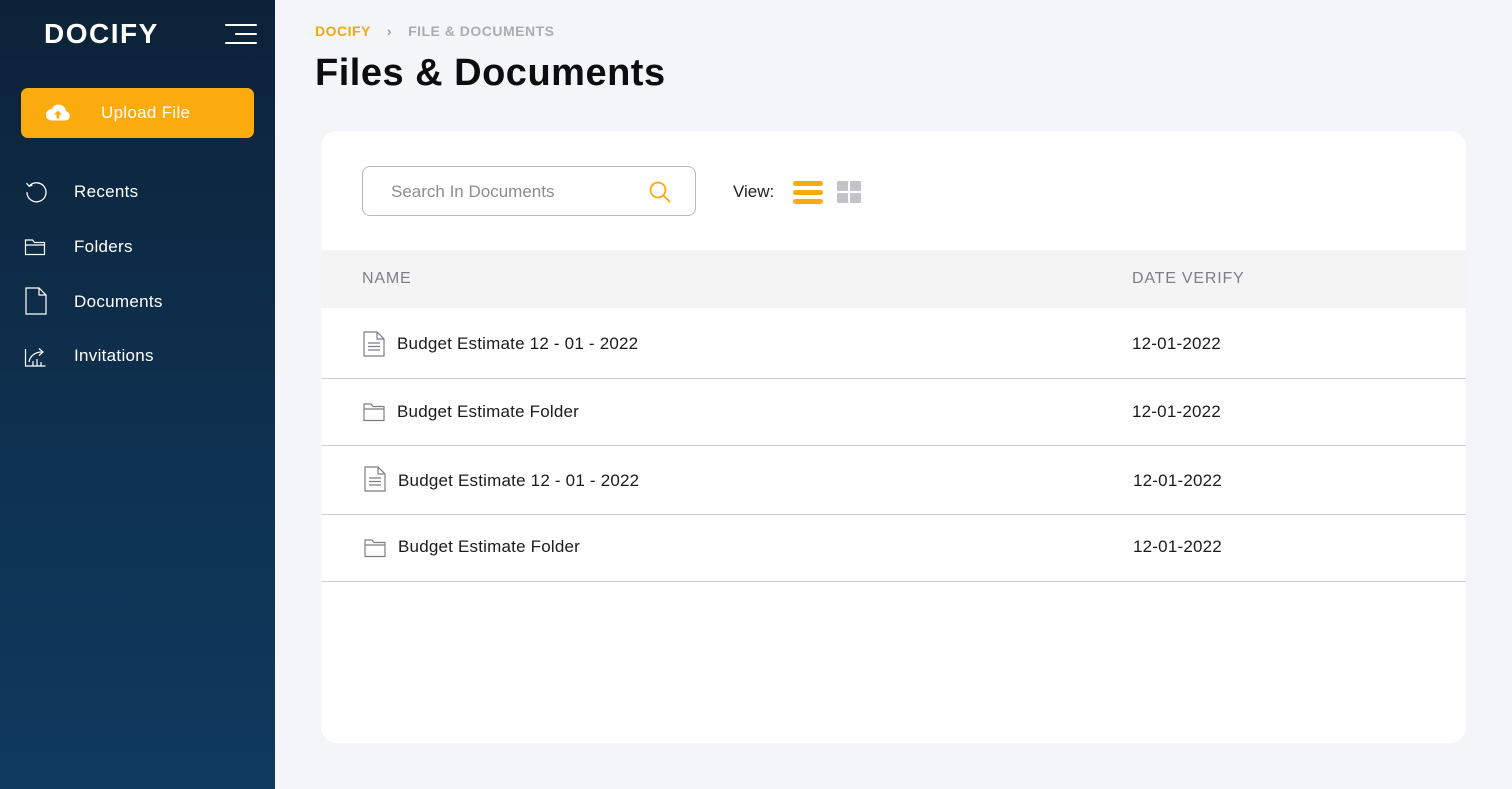  Describe the element at coordinates (241, 35) in the screenshot. I see `menu-toggle-icon` at that location.